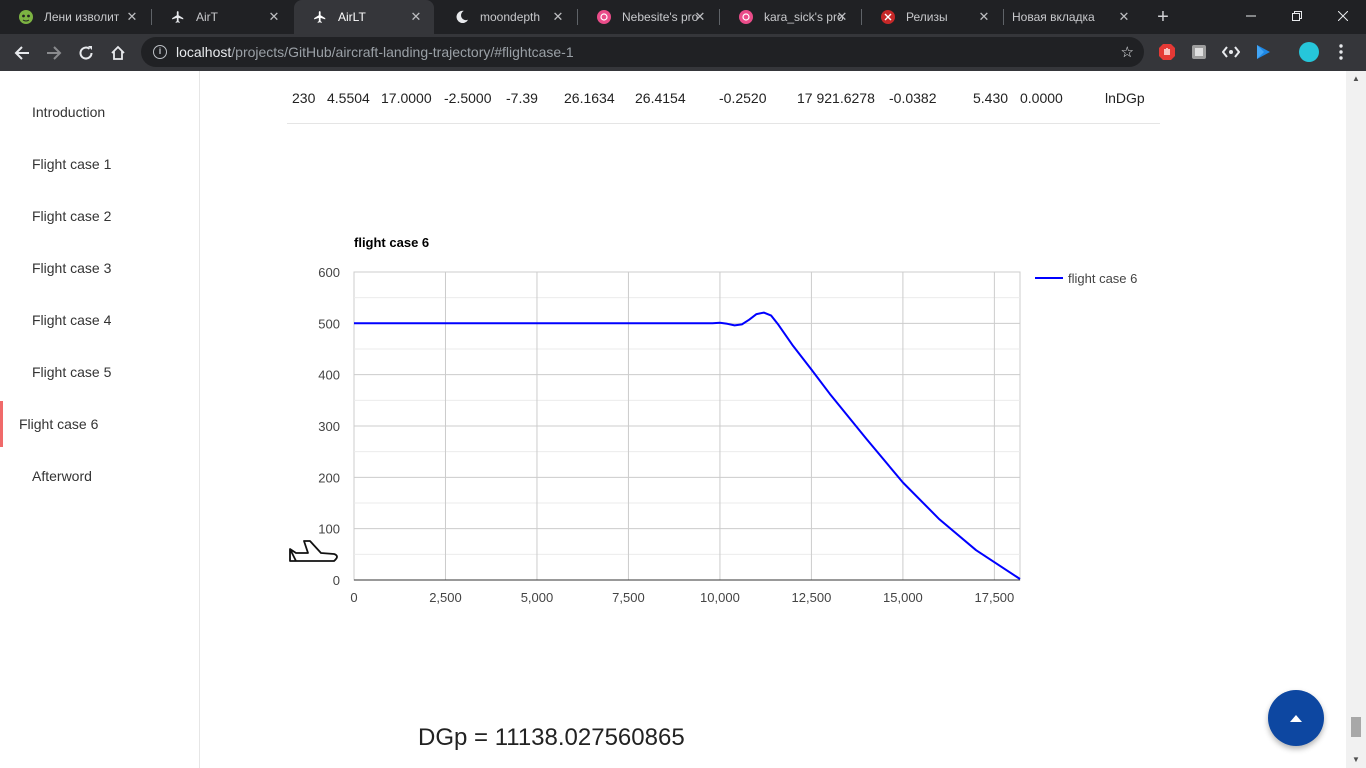  Describe the element at coordinates (1199, 52) in the screenshot. I see `extension-icon` at that location.